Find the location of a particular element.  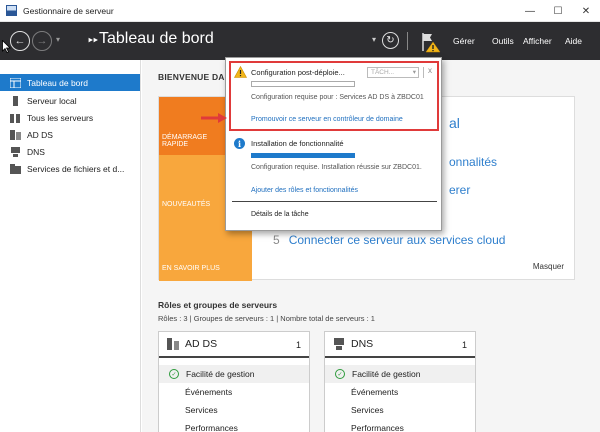

server-manager-app-icon is located at coordinates (11, 10).